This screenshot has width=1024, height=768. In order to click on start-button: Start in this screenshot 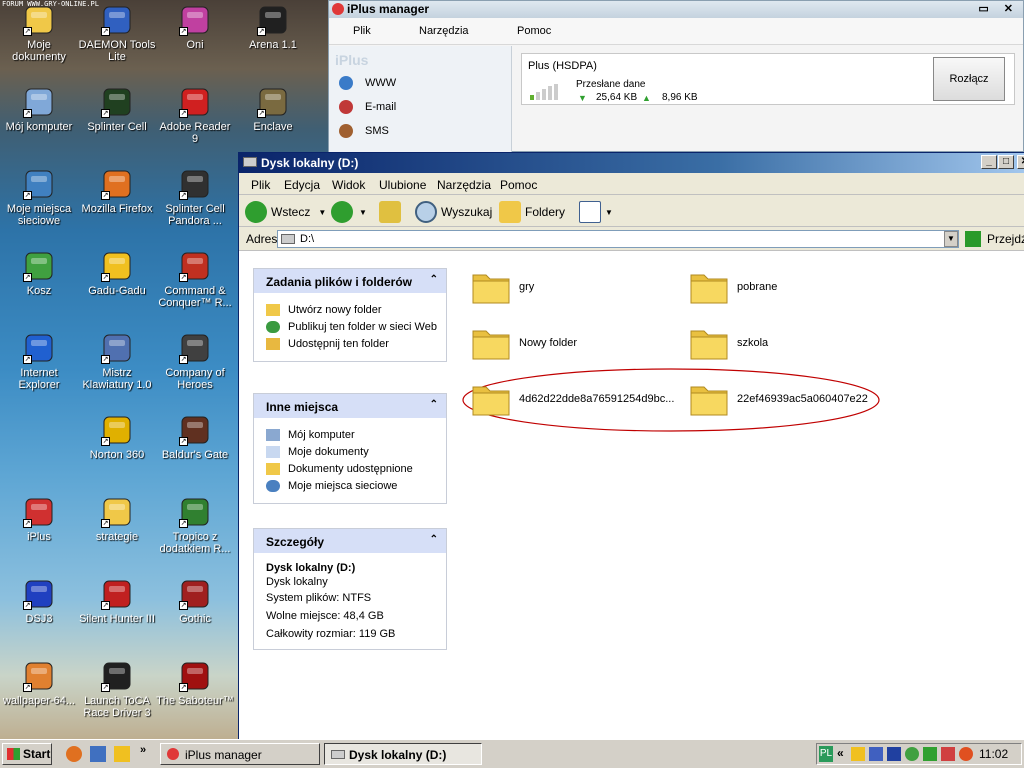, I will do `click(27, 754)`.